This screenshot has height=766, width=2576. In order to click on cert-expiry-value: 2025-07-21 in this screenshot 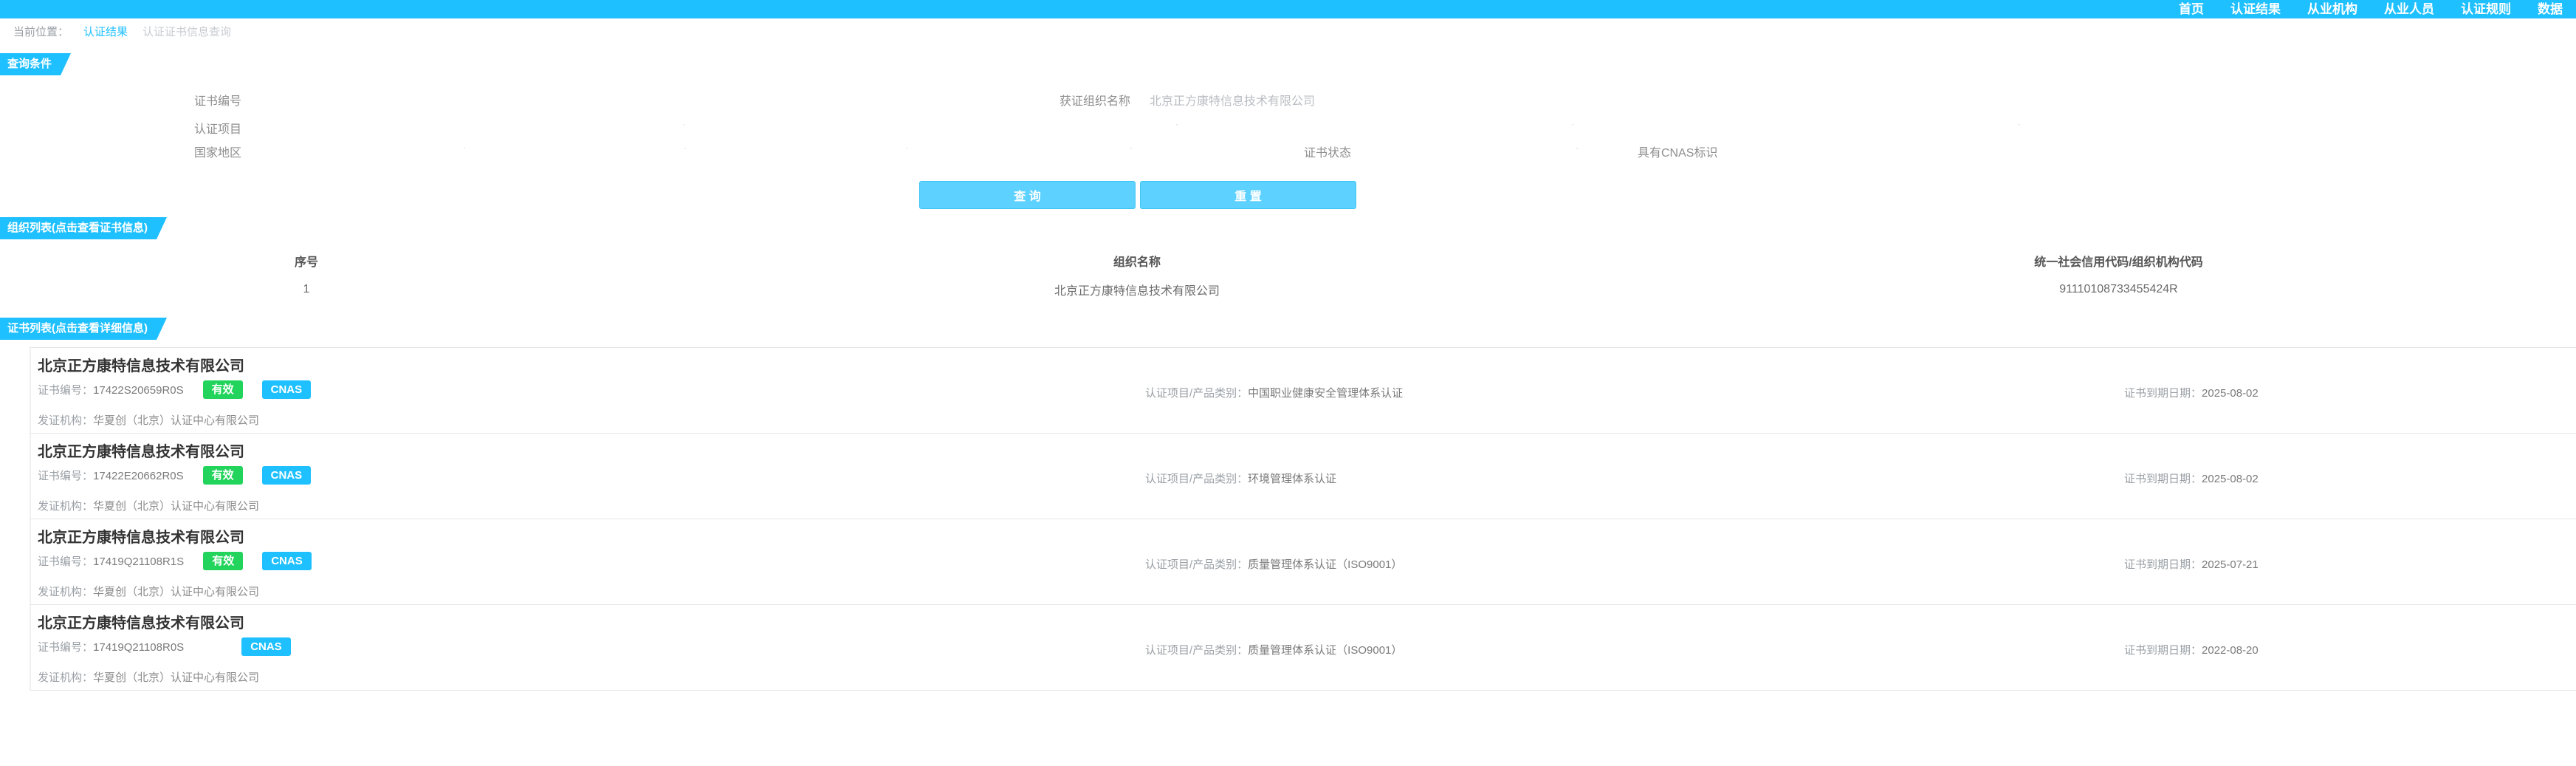, I will do `click(2230, 564)`.